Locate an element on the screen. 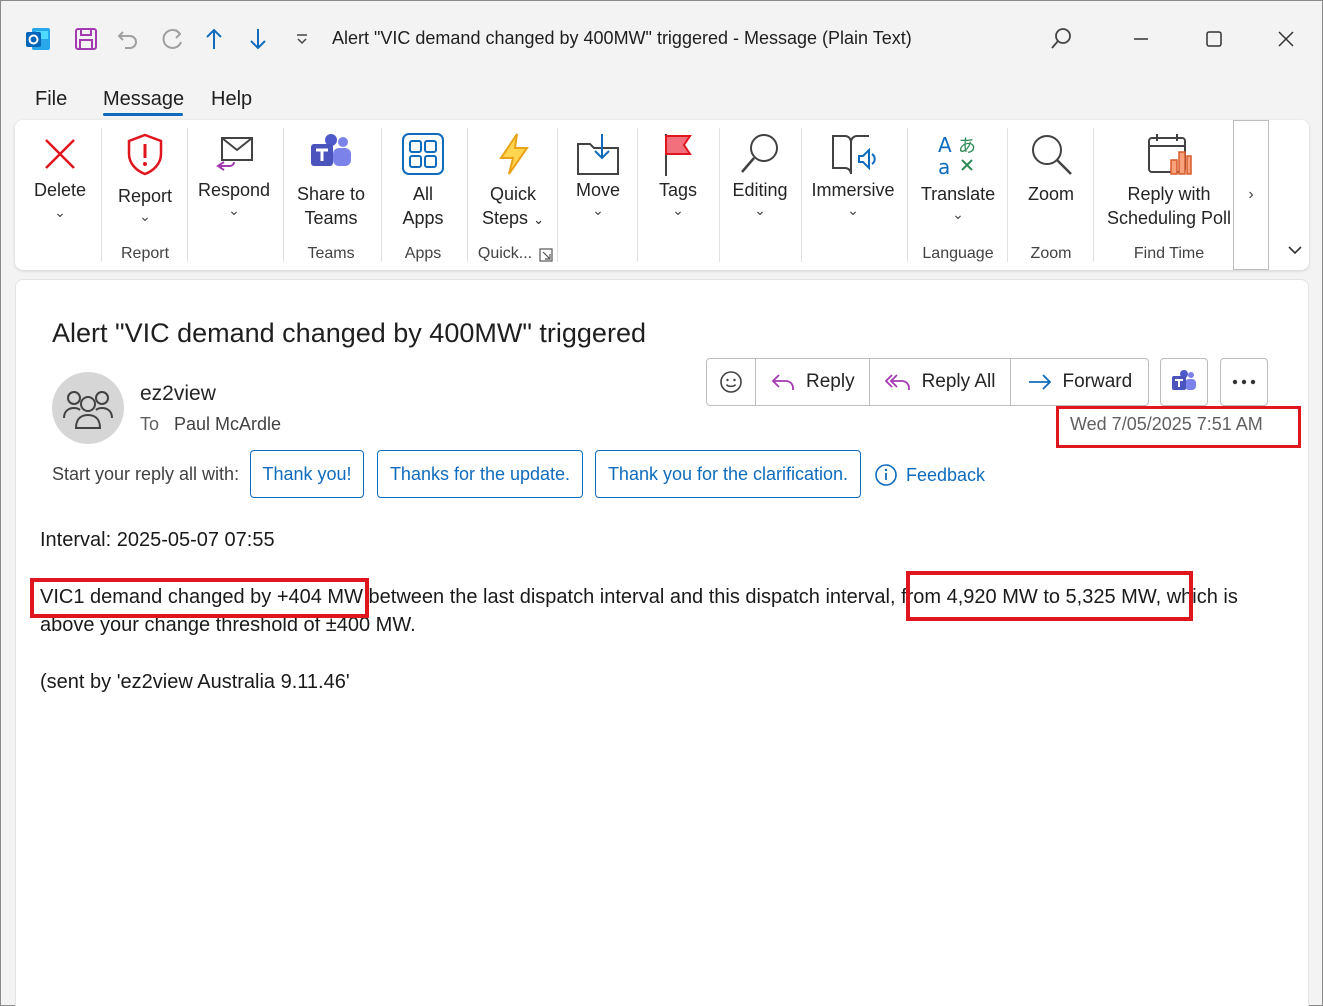 Image resolution: width=1323 pixels, height=1006 pixels. reply-button: Reply is located at coordinates (813, 382).